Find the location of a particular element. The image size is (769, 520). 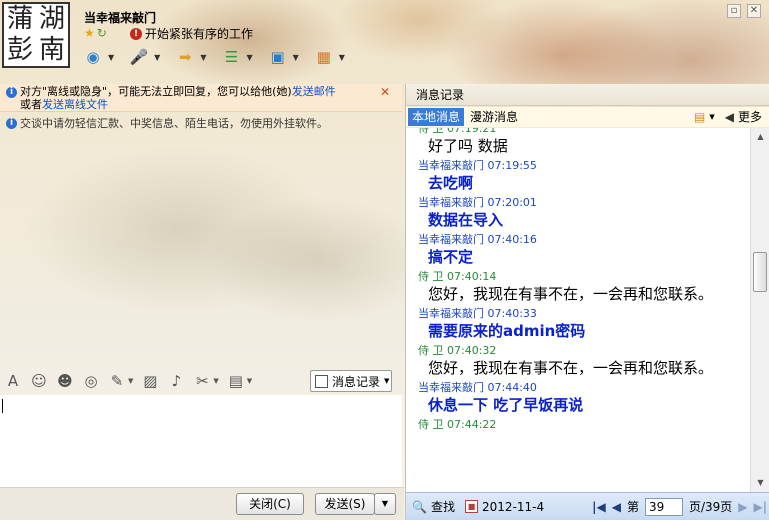

date-value: 2012-11-4 is located at coordinates (513, 506).